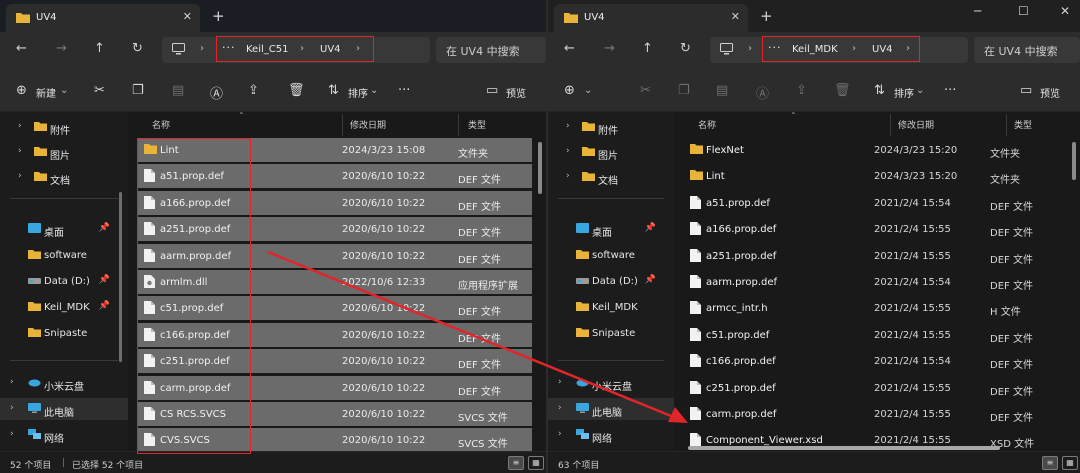 The width and height of the screenshot is (1080, 473). I want to click on column-header-name: 名称, so click(161, 124).